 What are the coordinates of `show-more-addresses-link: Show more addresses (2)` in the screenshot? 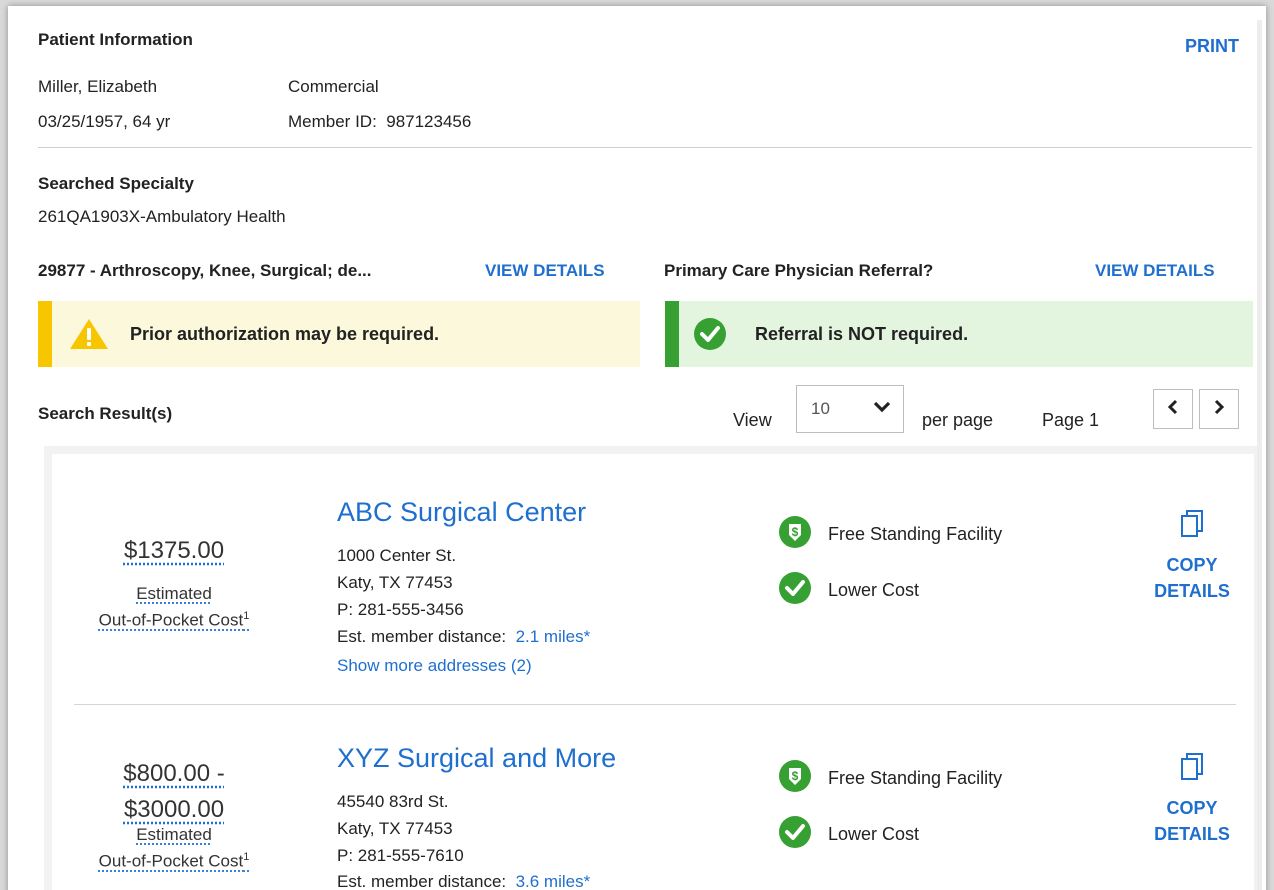 It's located at (434, 666).